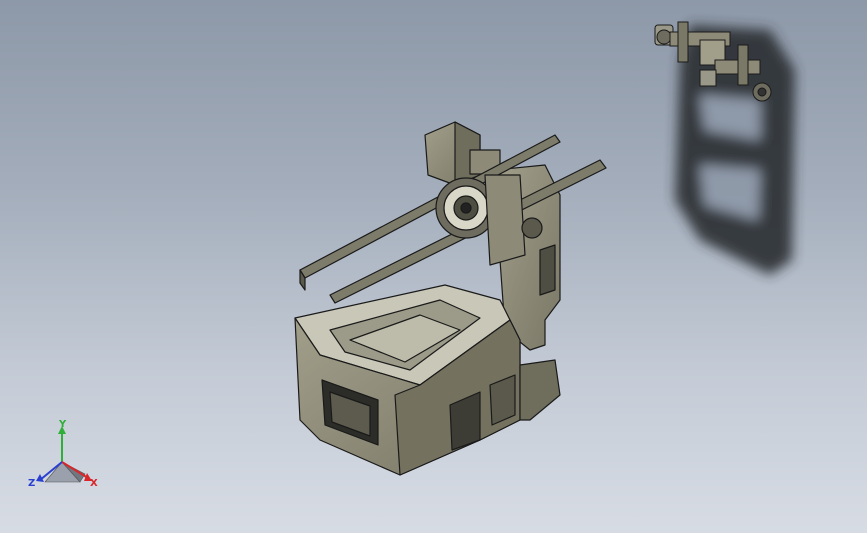 Image resolution: width=867 pixels, height=533 pixels. I want to click on rear-bracket, so click(540, 390).